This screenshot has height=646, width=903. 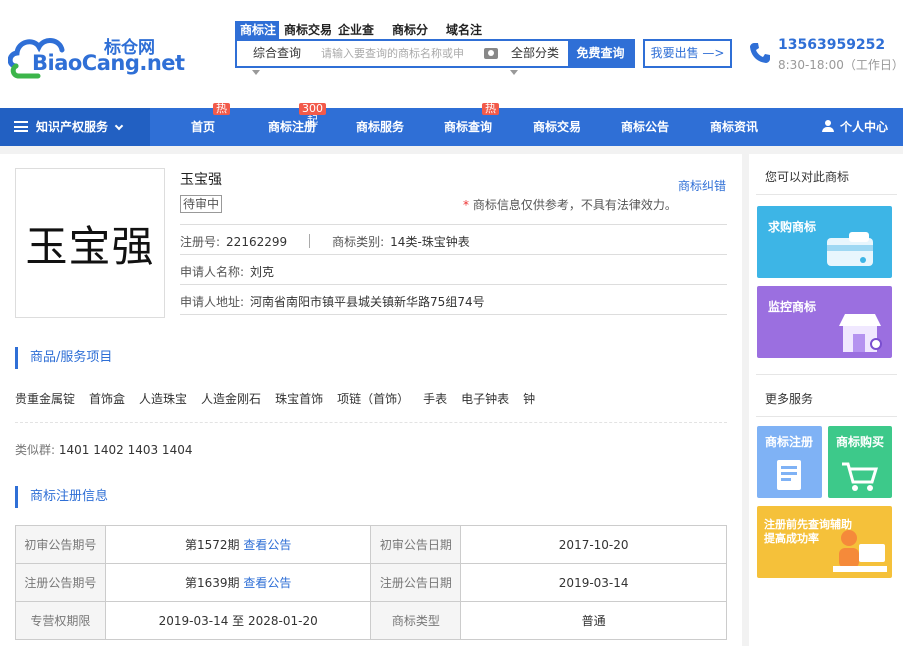 What do you see at coordinates (373, 399) in the screenshot?
I see `goods-item: 项链（首饰）` at bounding box center [373, 399].